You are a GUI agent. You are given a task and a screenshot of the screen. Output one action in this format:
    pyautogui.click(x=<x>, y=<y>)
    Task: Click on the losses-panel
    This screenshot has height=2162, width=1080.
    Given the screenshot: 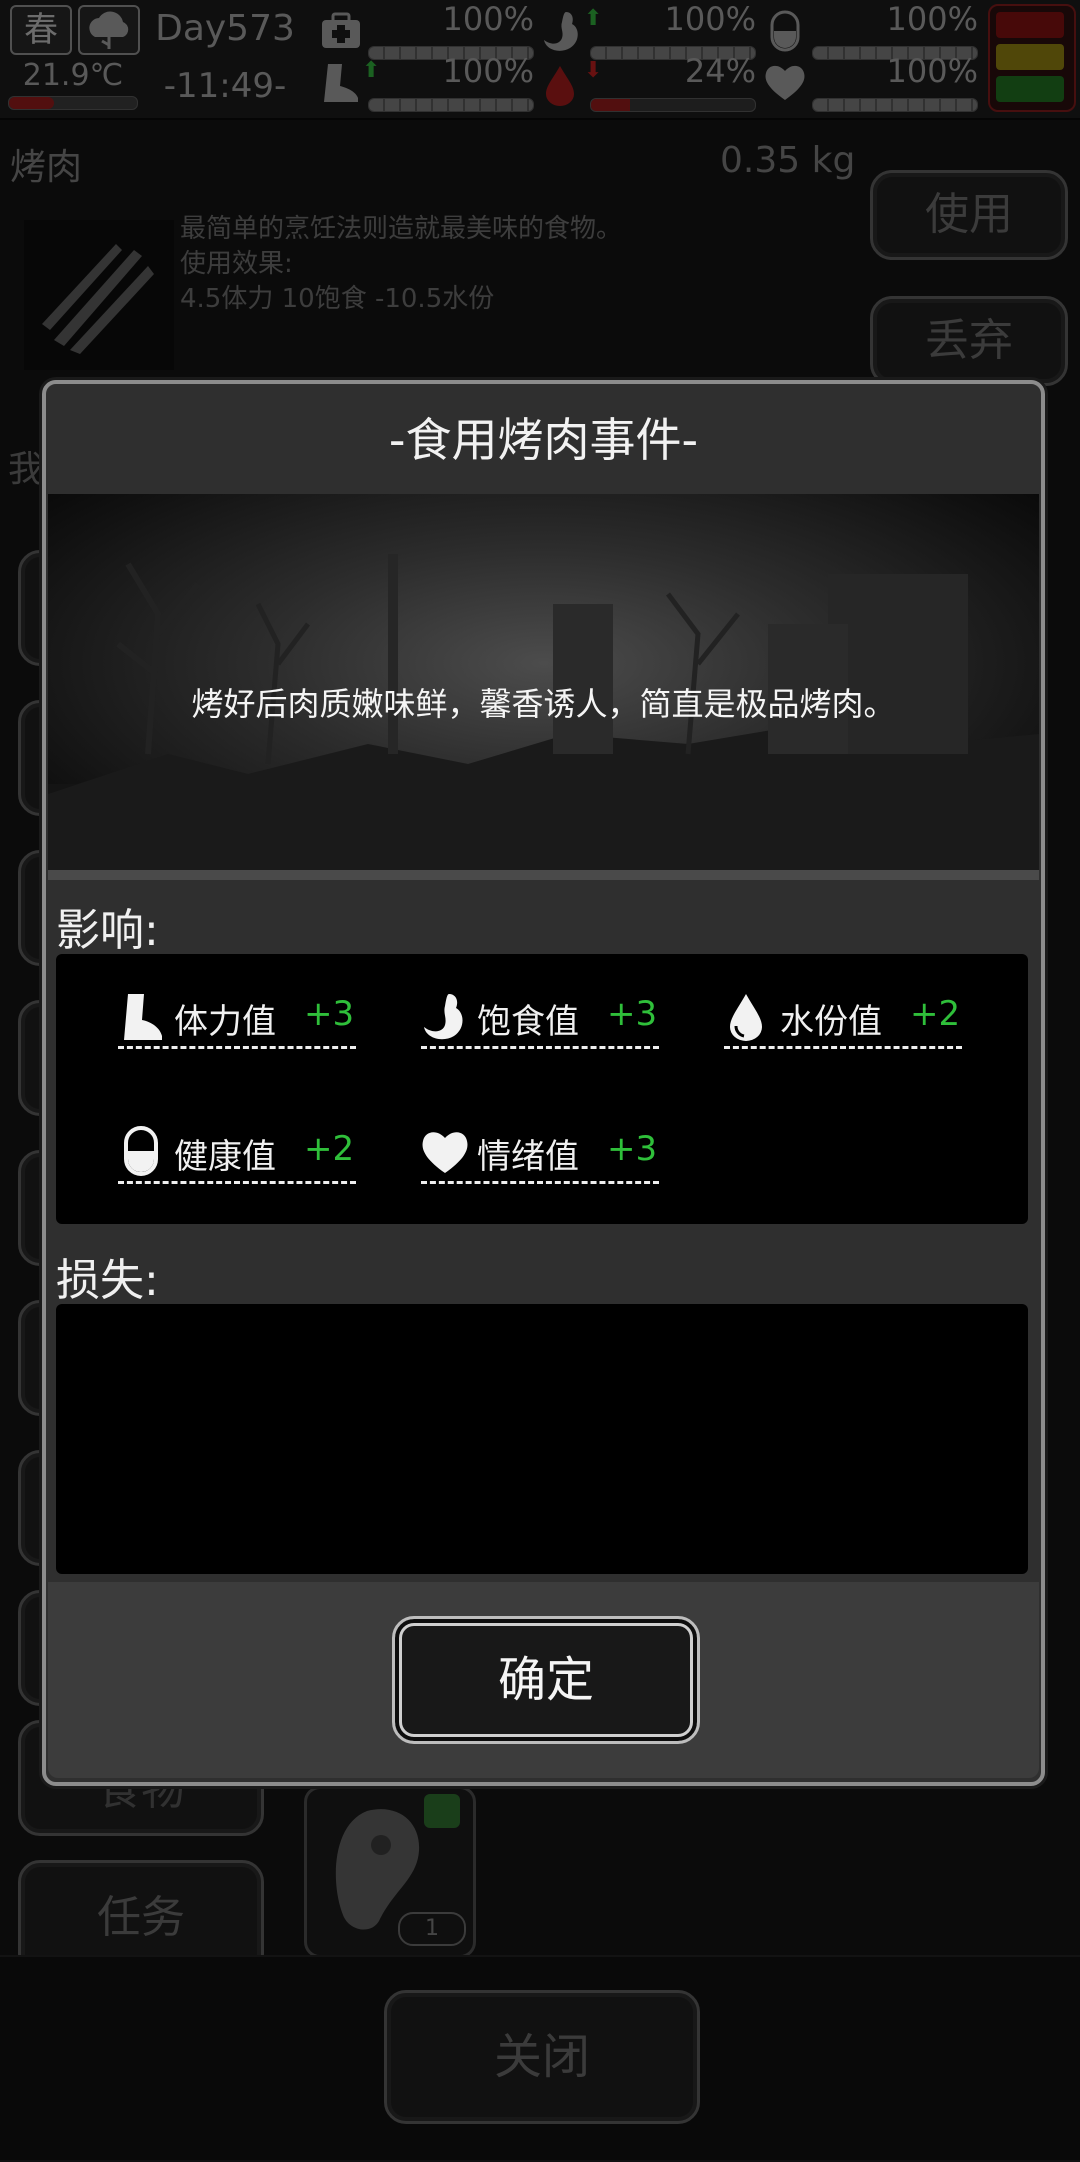 What is the action you would take?
    pyautogui.click(x=542, y=1439)
    